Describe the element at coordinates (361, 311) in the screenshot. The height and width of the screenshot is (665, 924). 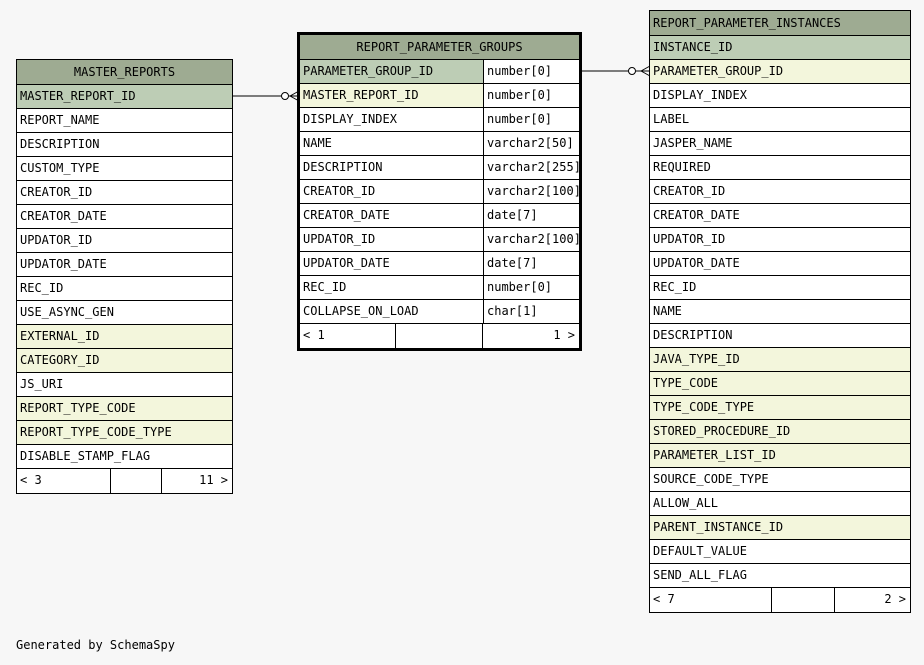
I see `column-name: COLLAPSE_ON_LOAD` at that location.